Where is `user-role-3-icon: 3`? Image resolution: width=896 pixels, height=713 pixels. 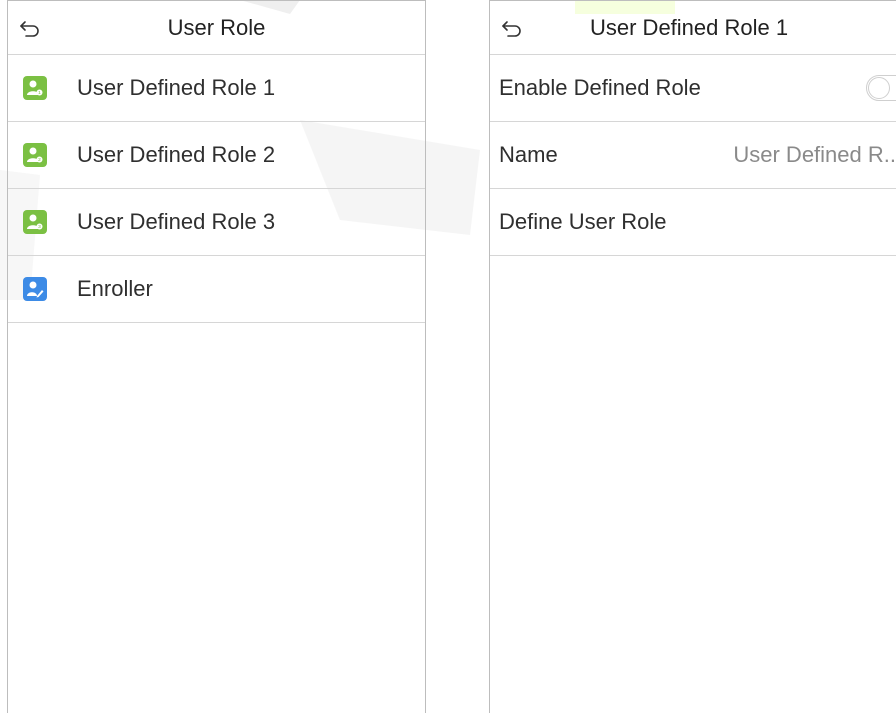
user-role-3-icon: 3 is located at coordinates (35, 222).